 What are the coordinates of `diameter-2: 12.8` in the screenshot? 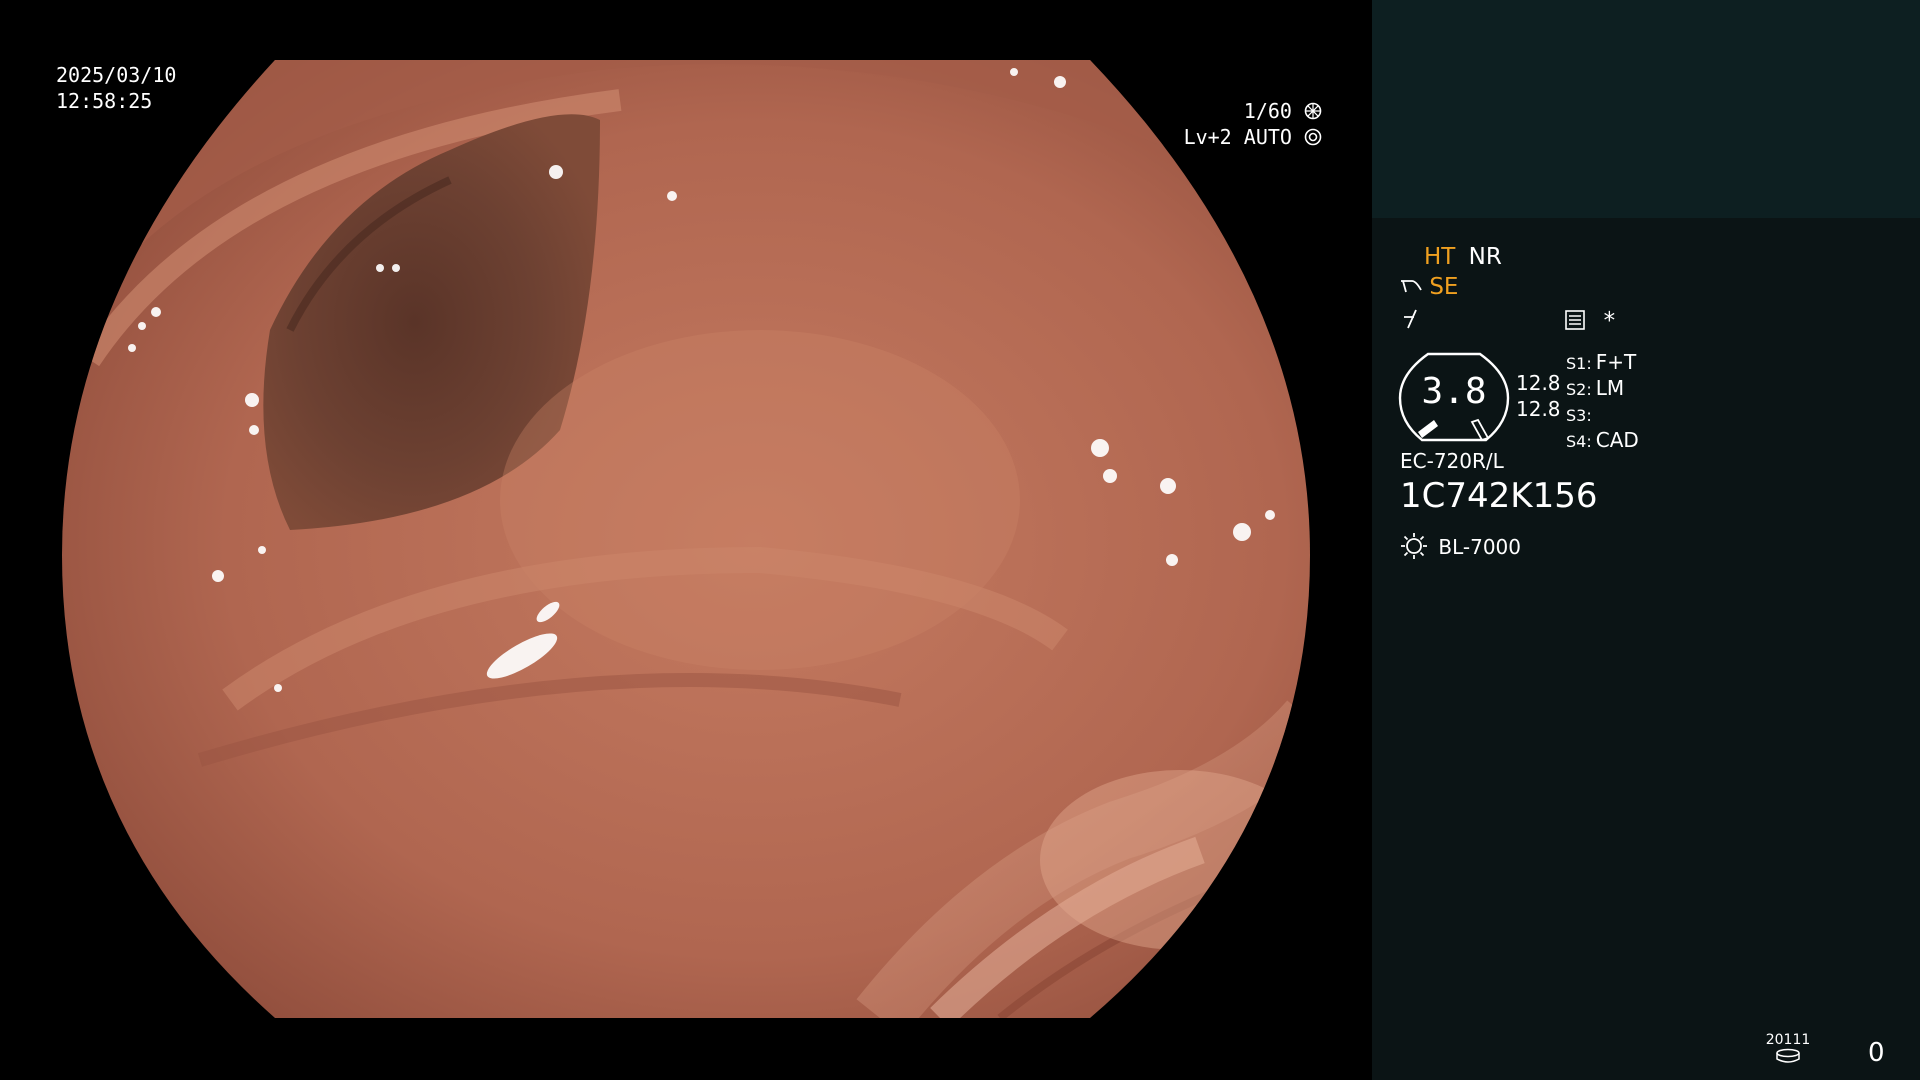 It's located at (1538, 409).